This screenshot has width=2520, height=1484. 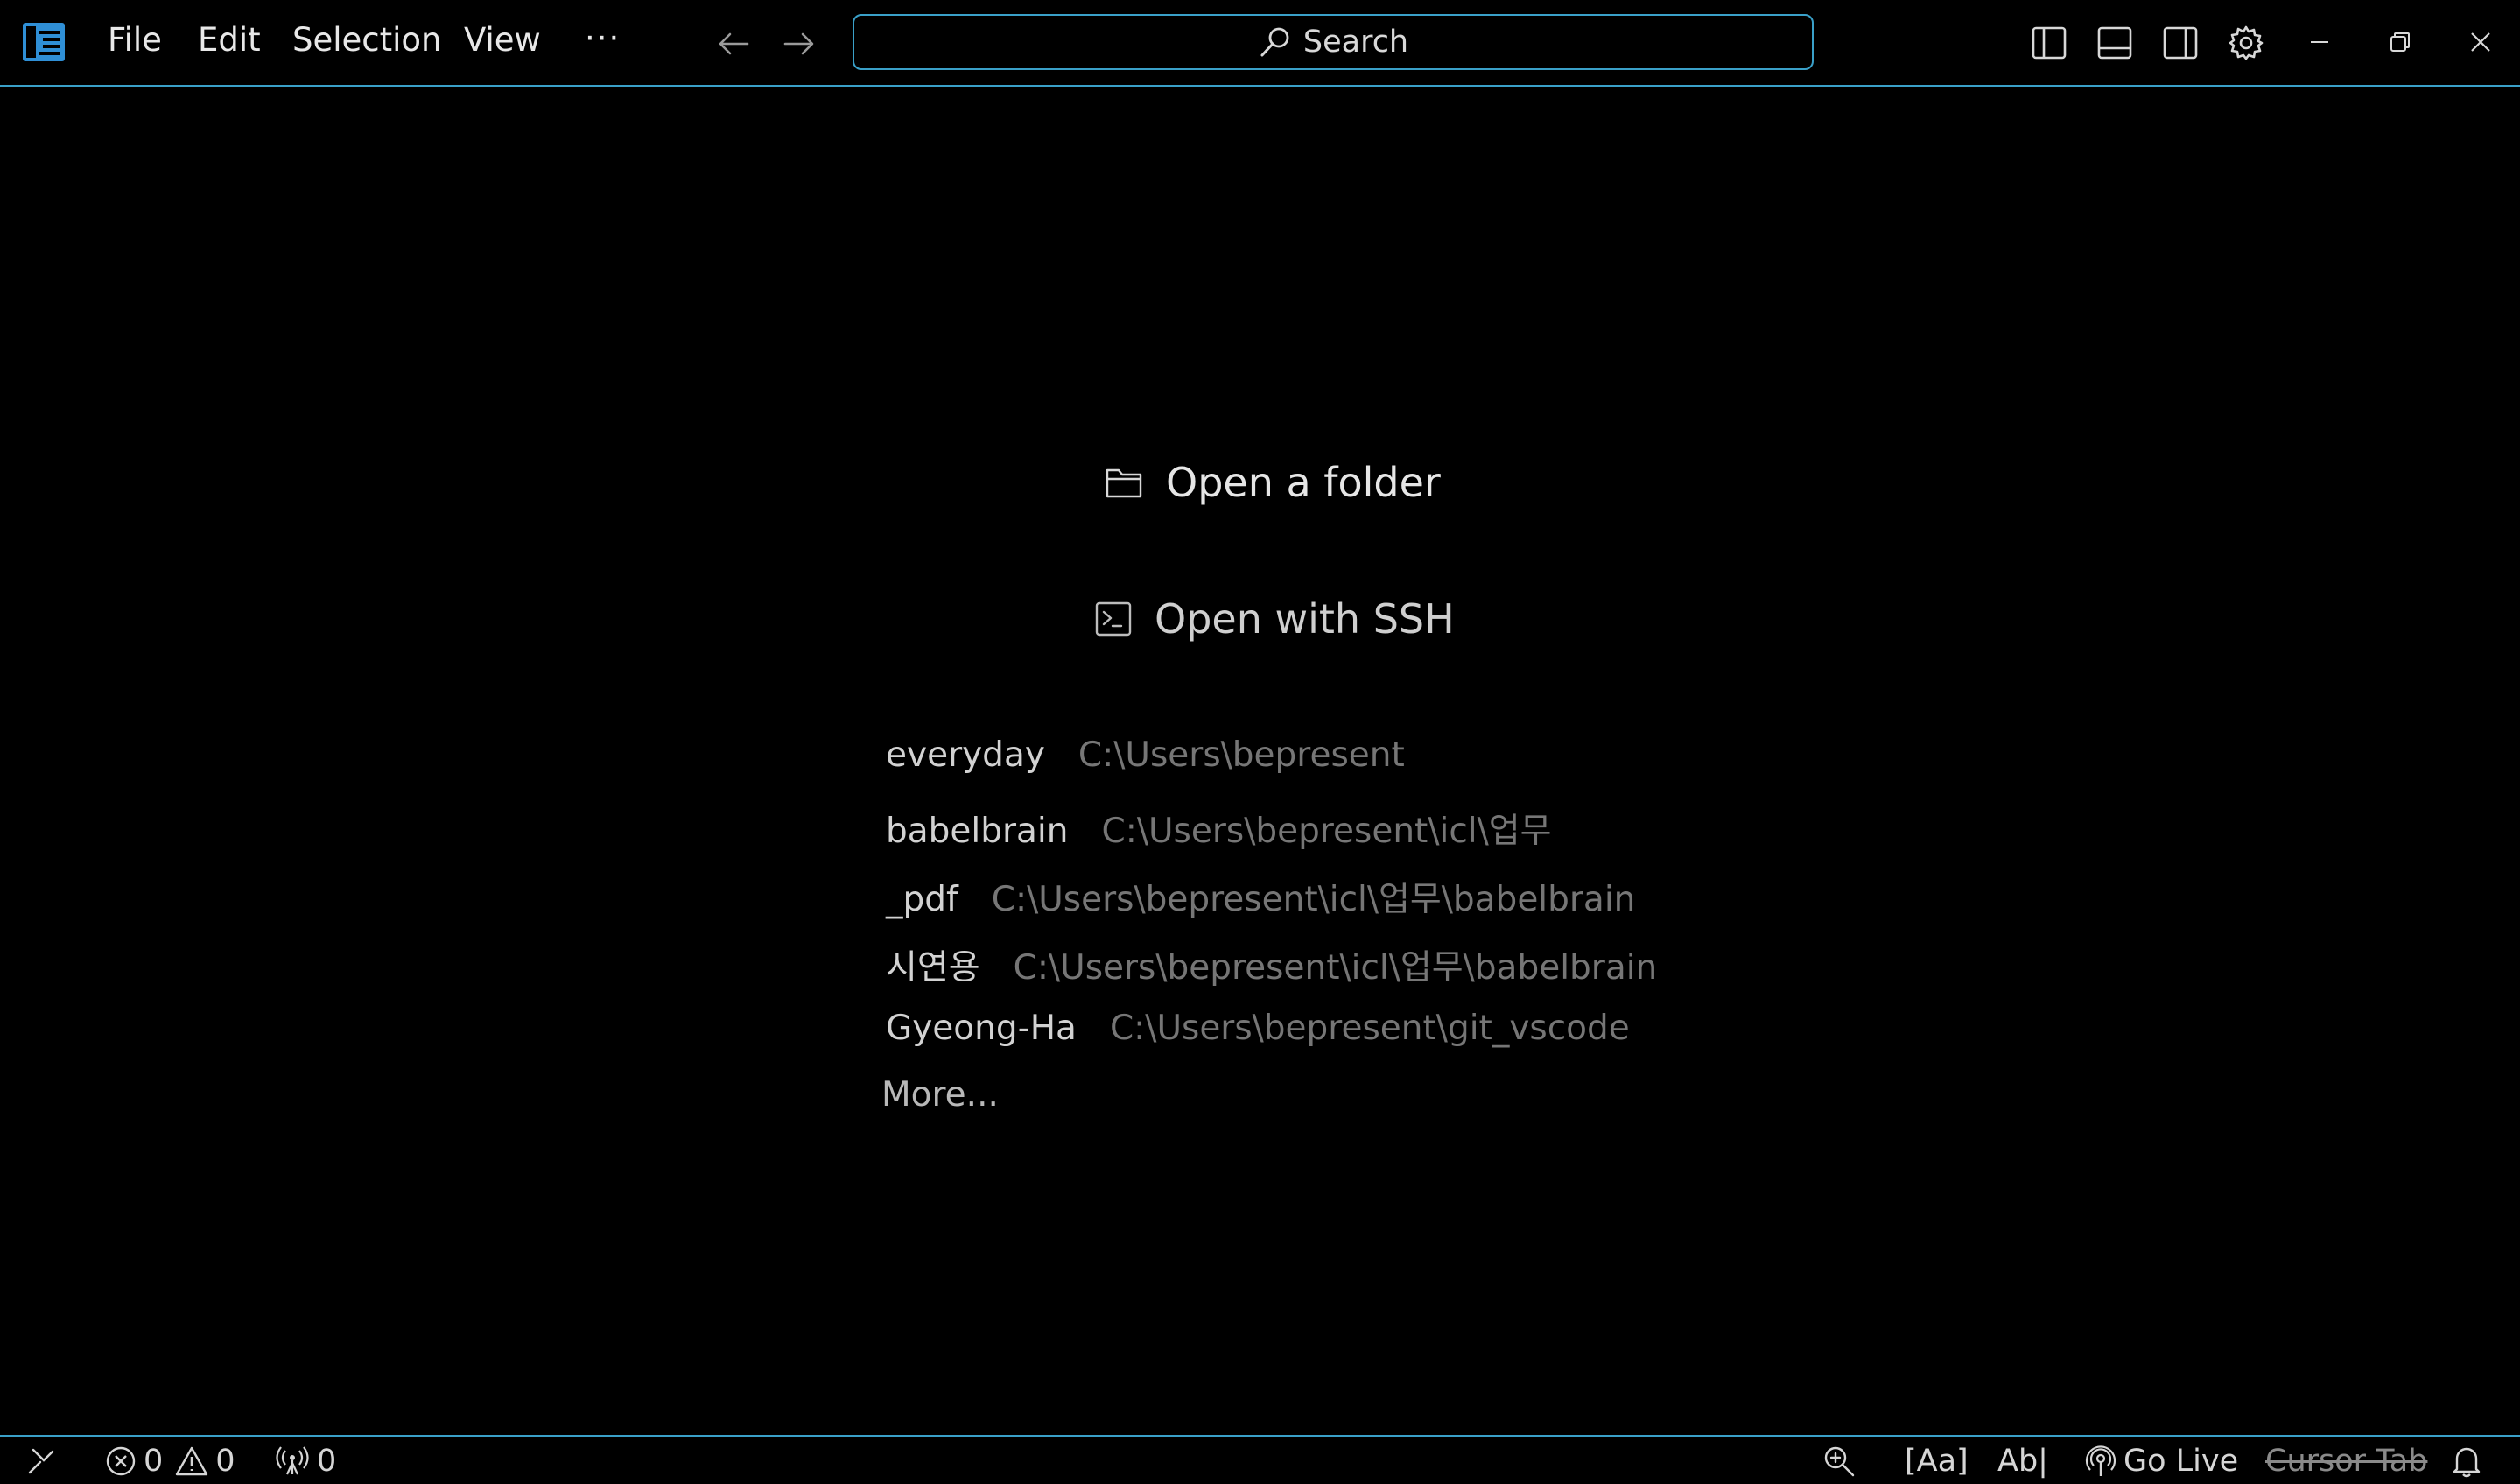 What do you see at coordinates (603, 38) in the screenshot?
I see `menu-more-button: ···` at bounding box center [603, 38].